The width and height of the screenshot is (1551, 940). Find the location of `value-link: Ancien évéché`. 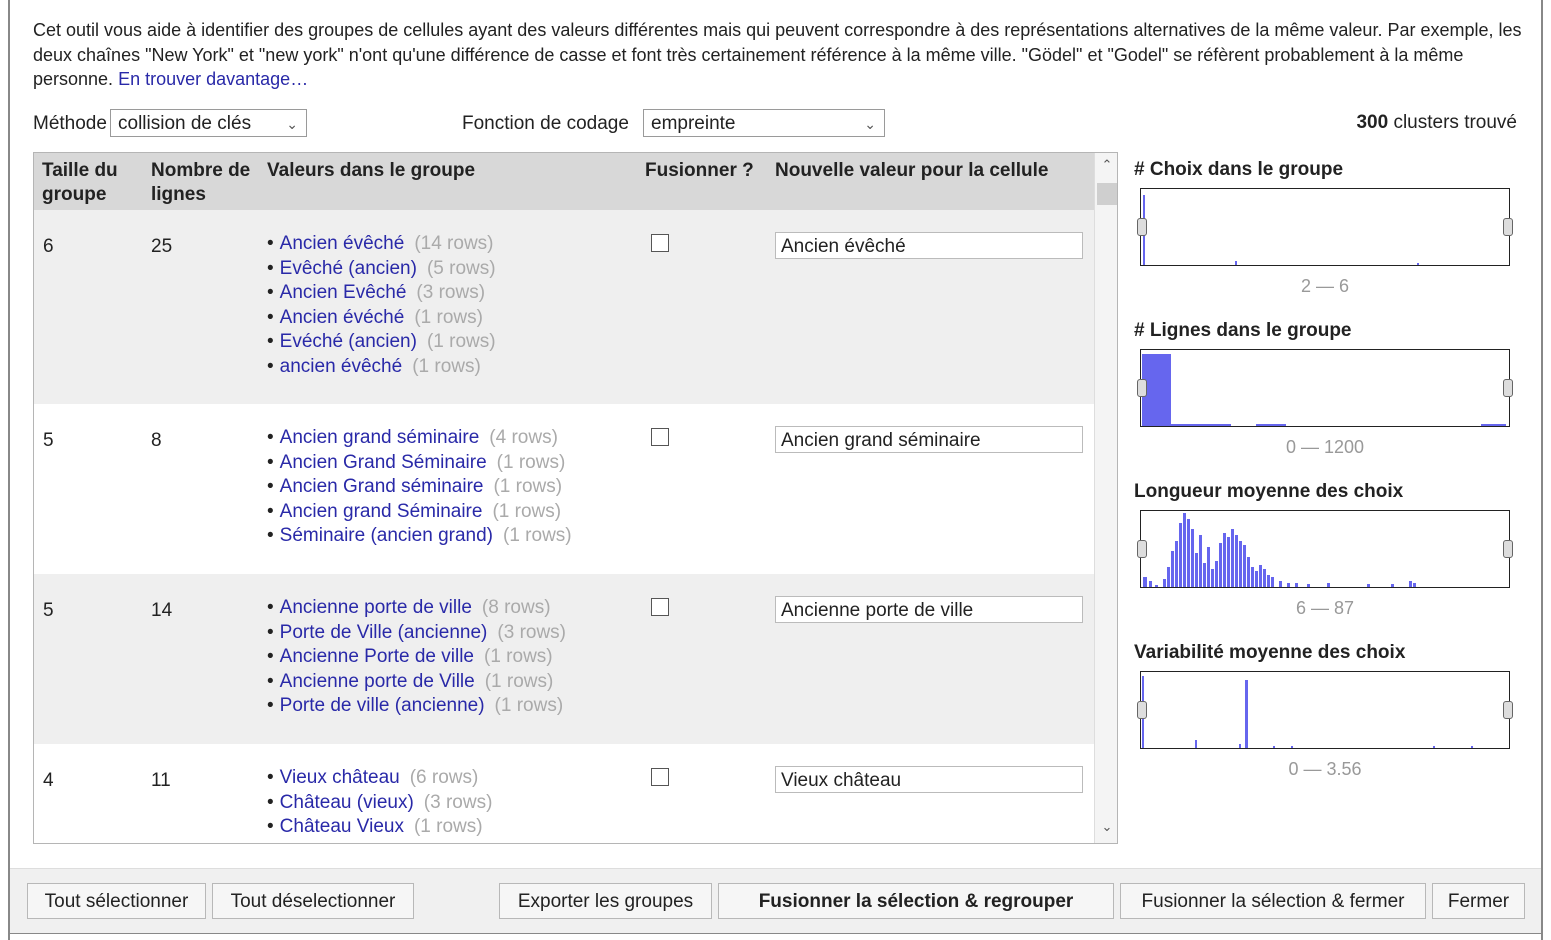

value-link: Ancien évéché is located at coordinates (342, 317).